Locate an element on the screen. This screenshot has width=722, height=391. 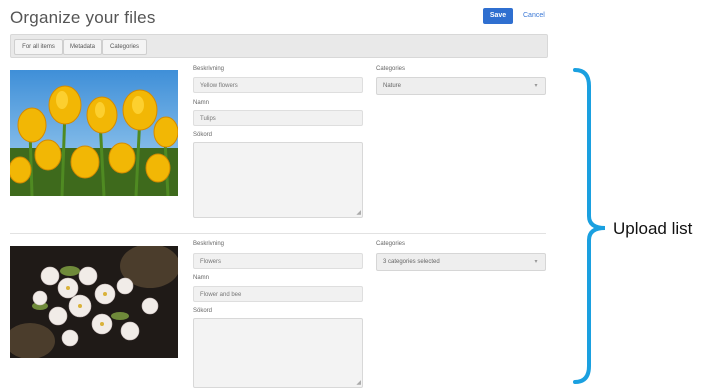
white-blossoms-photo is located at coordinates (94, 302).